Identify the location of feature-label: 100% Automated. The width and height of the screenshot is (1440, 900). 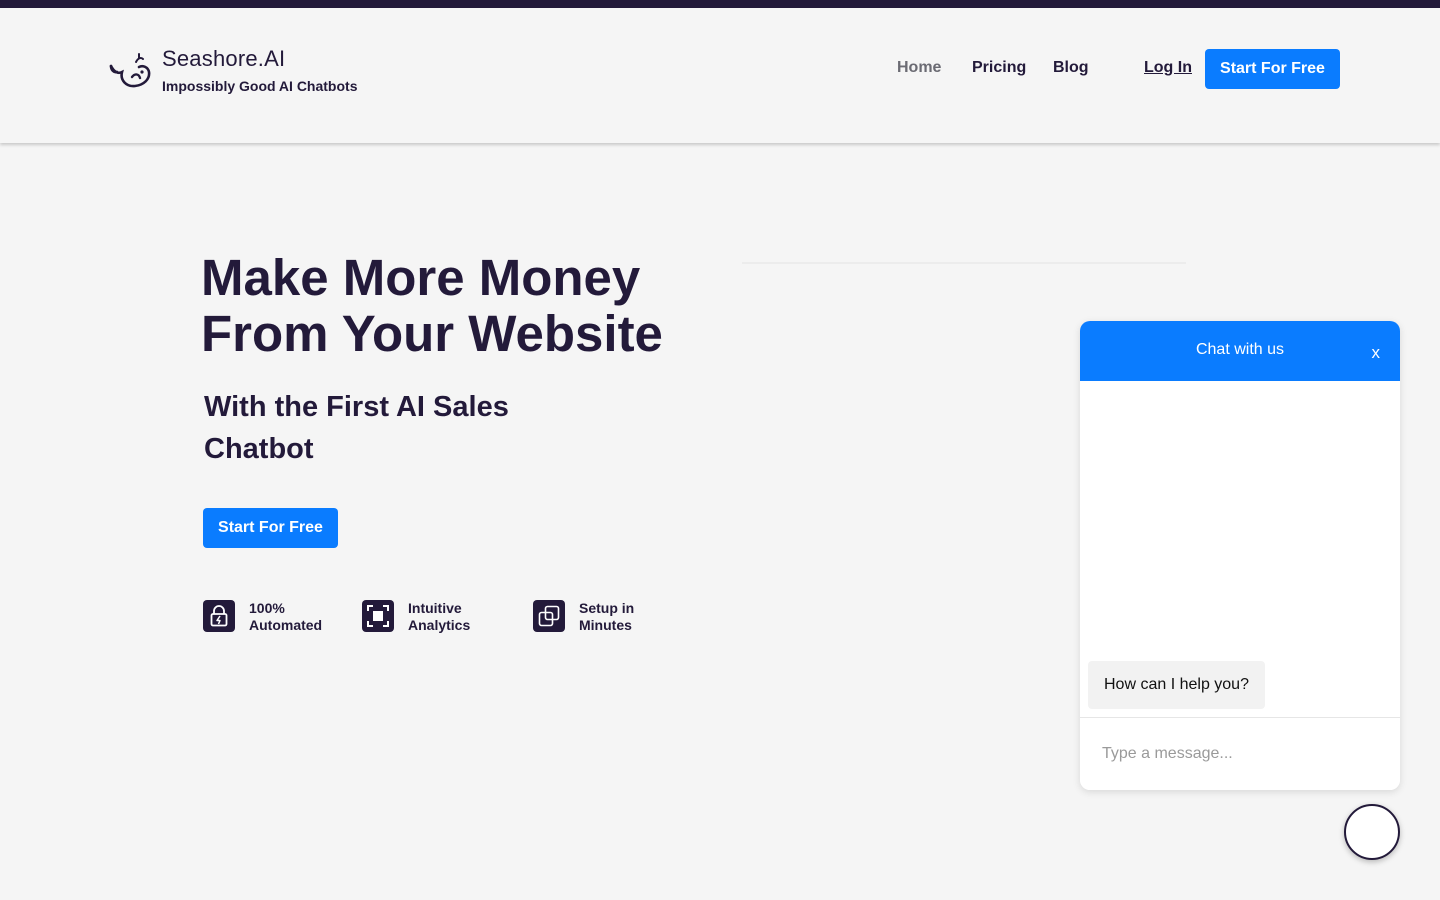
(286, 616).